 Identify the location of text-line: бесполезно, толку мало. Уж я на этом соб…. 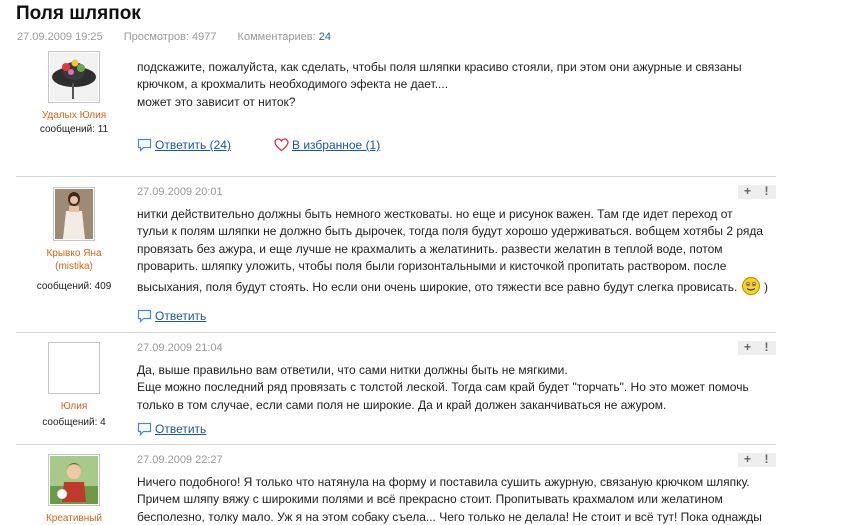
(449, 516).